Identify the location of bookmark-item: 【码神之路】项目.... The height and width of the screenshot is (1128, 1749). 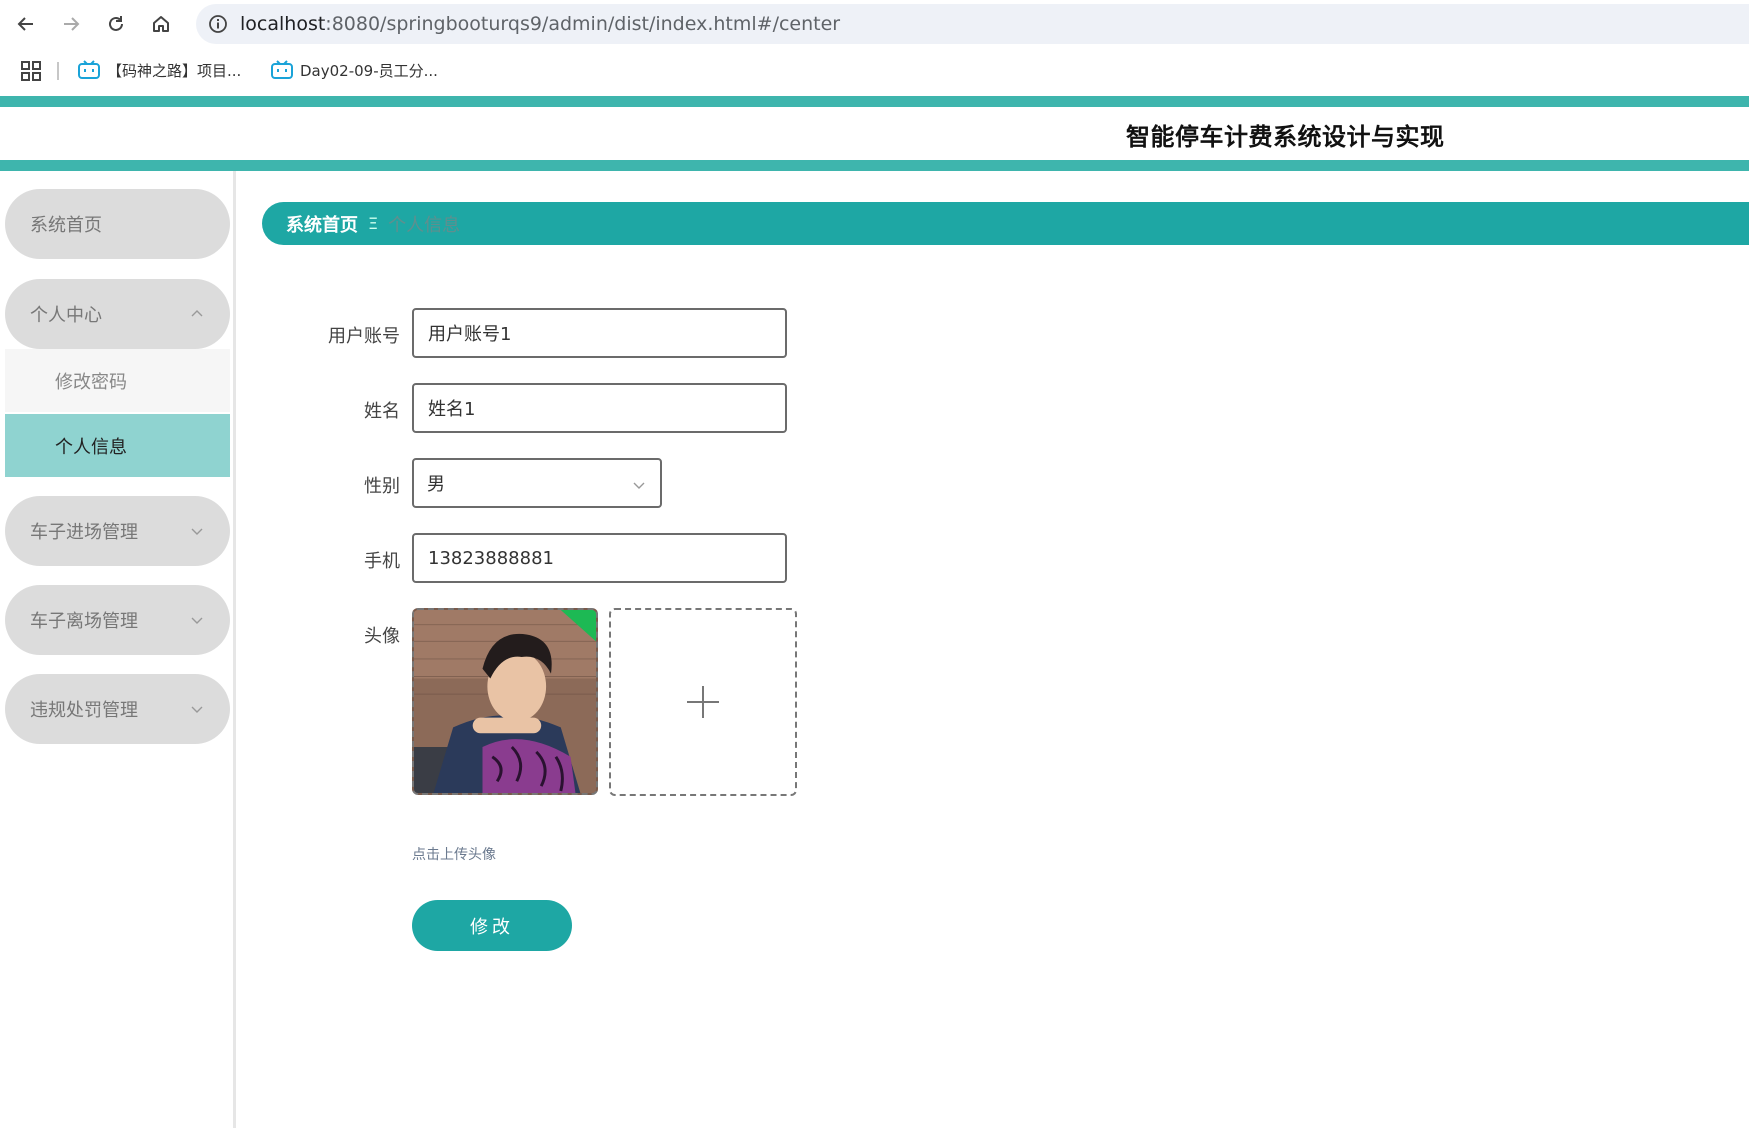
(159, 70).